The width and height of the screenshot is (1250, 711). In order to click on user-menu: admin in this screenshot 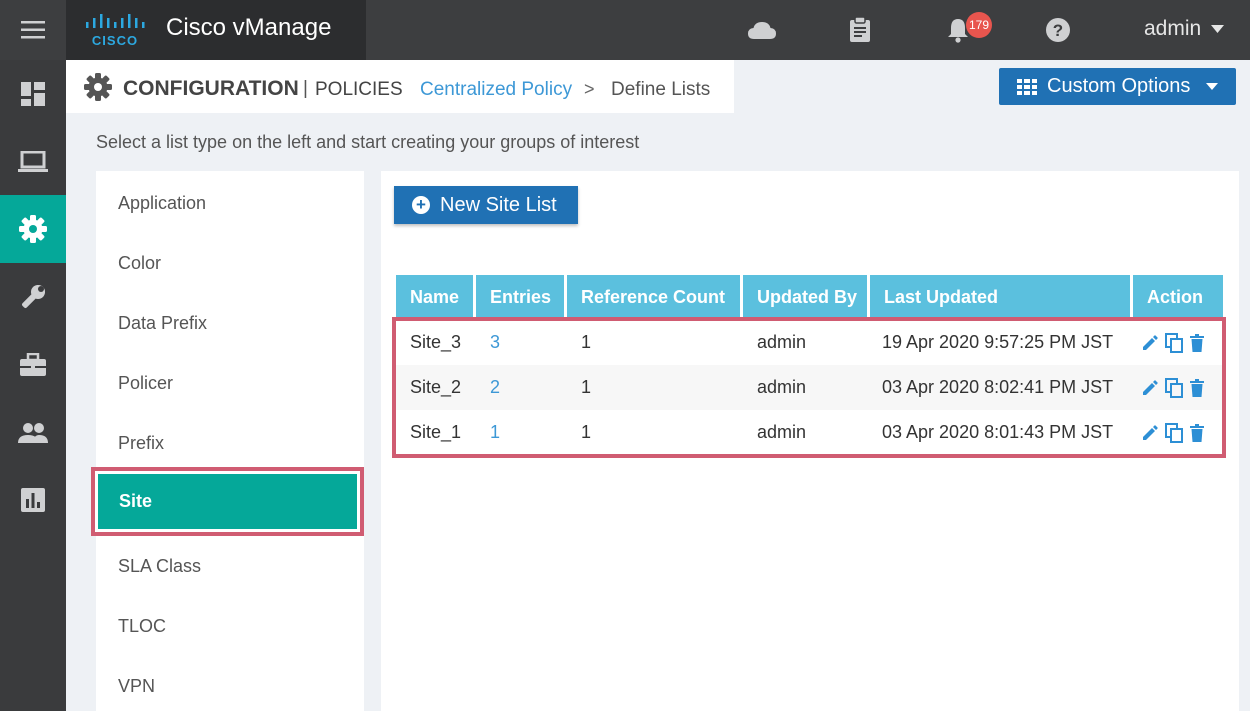, I will do `click(1184, 29)`.